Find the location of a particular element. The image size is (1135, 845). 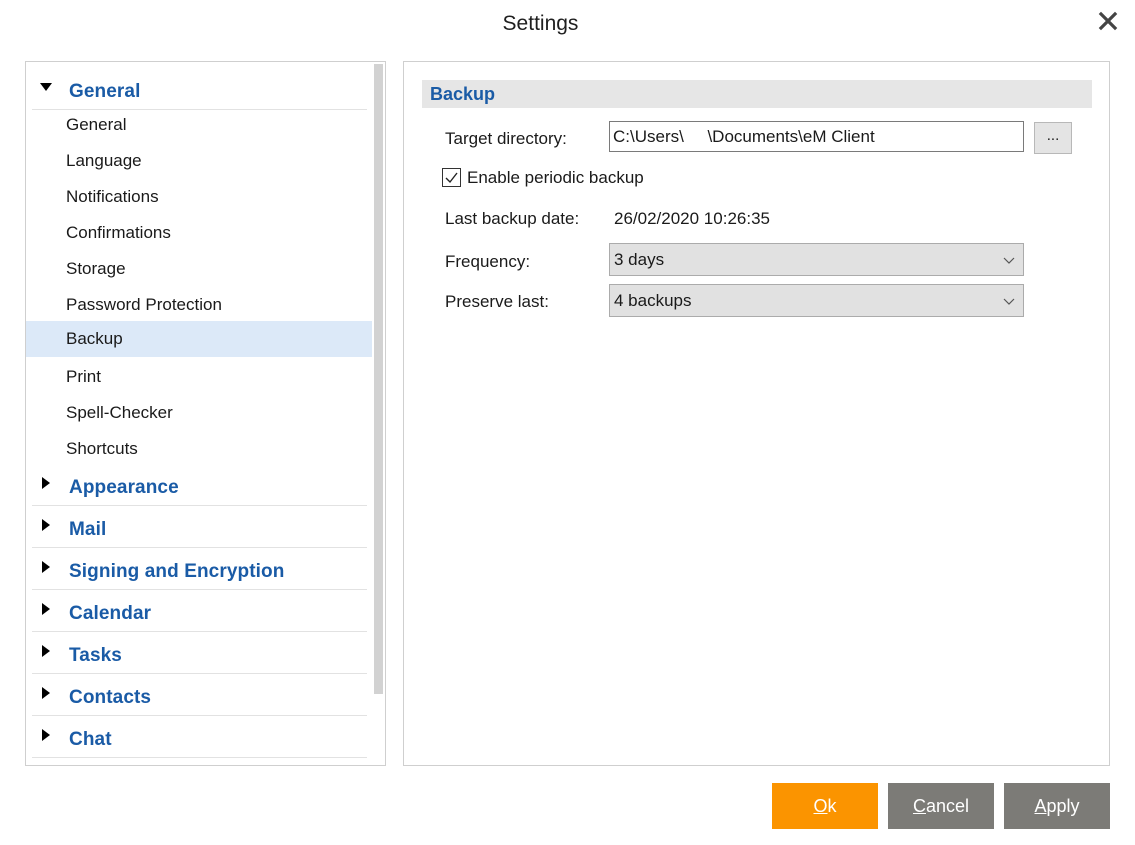

close-icon is located at coordinates (1108, 21).